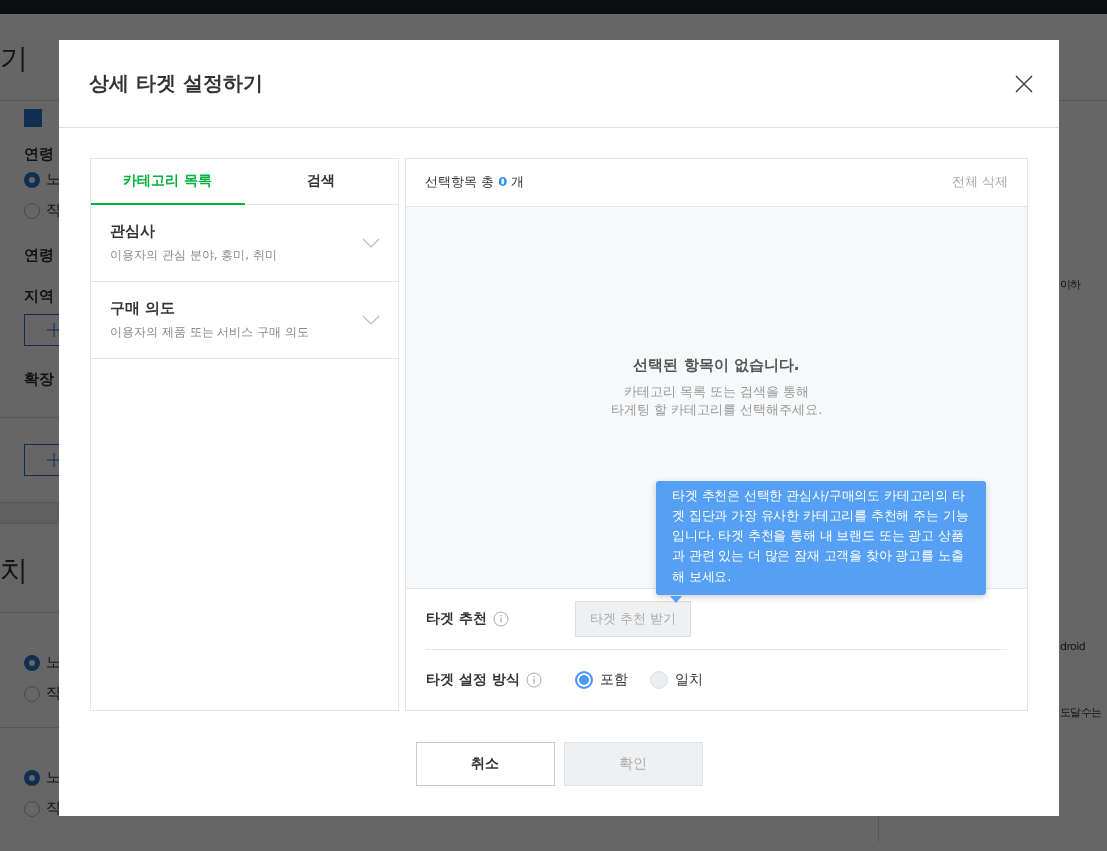 The width and height of the screenshot is (1107, 851). Describe the element at coordinates (716, 401) in the screenshot. I see `empty-description: 카테고리 목록 또는 검색을 통해 타게팅 할 카테고리를 선택해주세요.` at that location.